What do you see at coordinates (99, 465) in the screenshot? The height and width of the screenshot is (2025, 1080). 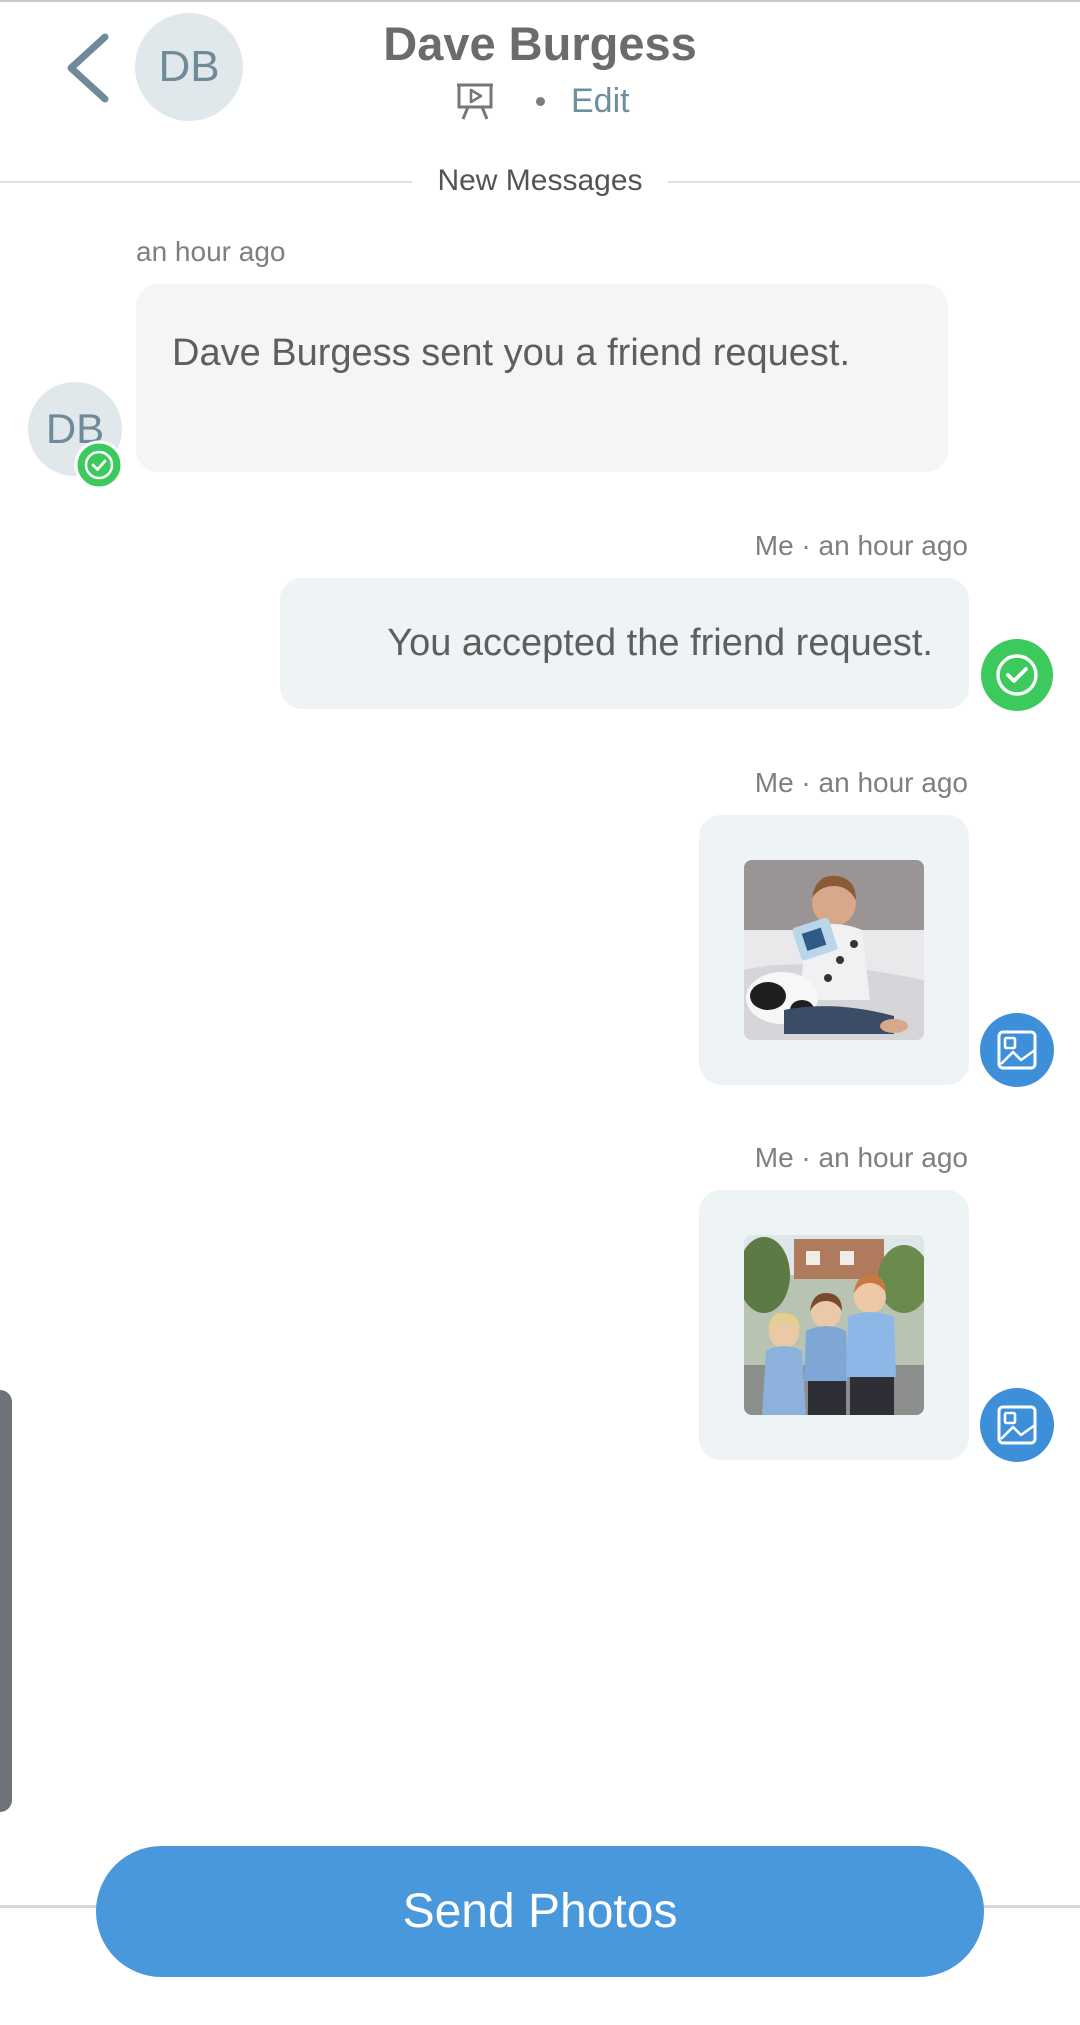 I see `online-check-icon` at bounding box center [99, 465].